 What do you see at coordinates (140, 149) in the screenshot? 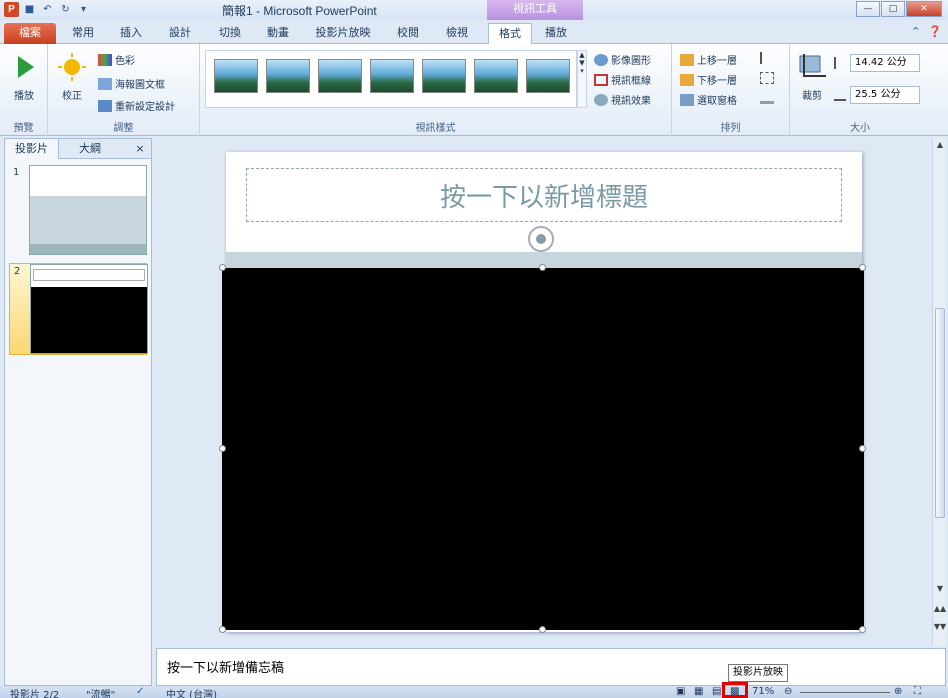
I see `close-pane-icon: ×` at bounding box center [140, 149].